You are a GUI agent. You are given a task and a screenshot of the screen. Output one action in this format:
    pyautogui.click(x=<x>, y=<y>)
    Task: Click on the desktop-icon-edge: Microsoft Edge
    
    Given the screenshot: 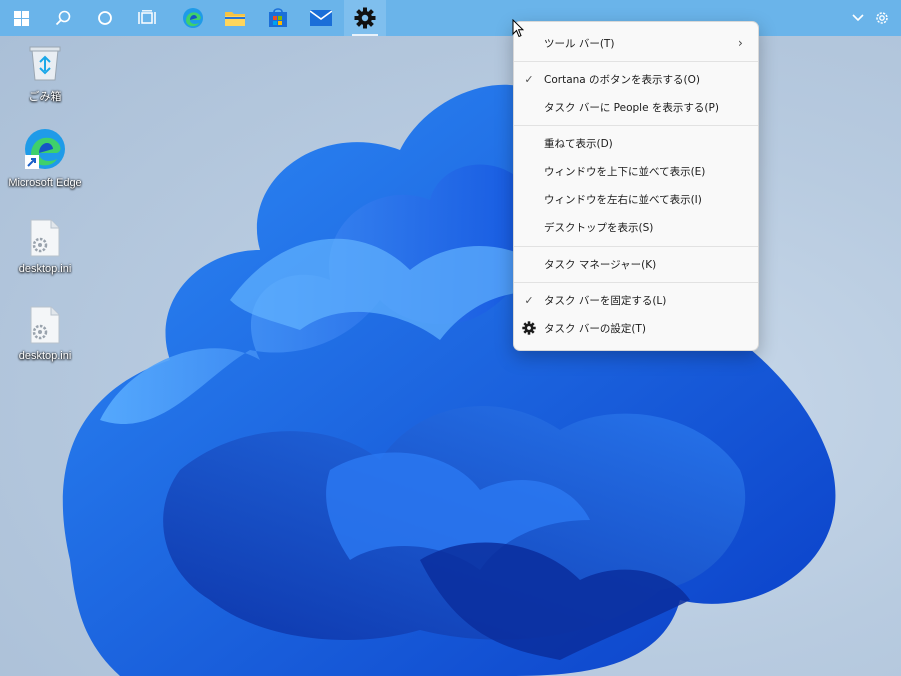 What is the action you would take?
    pyautogui.click(x=45, y=158)
    